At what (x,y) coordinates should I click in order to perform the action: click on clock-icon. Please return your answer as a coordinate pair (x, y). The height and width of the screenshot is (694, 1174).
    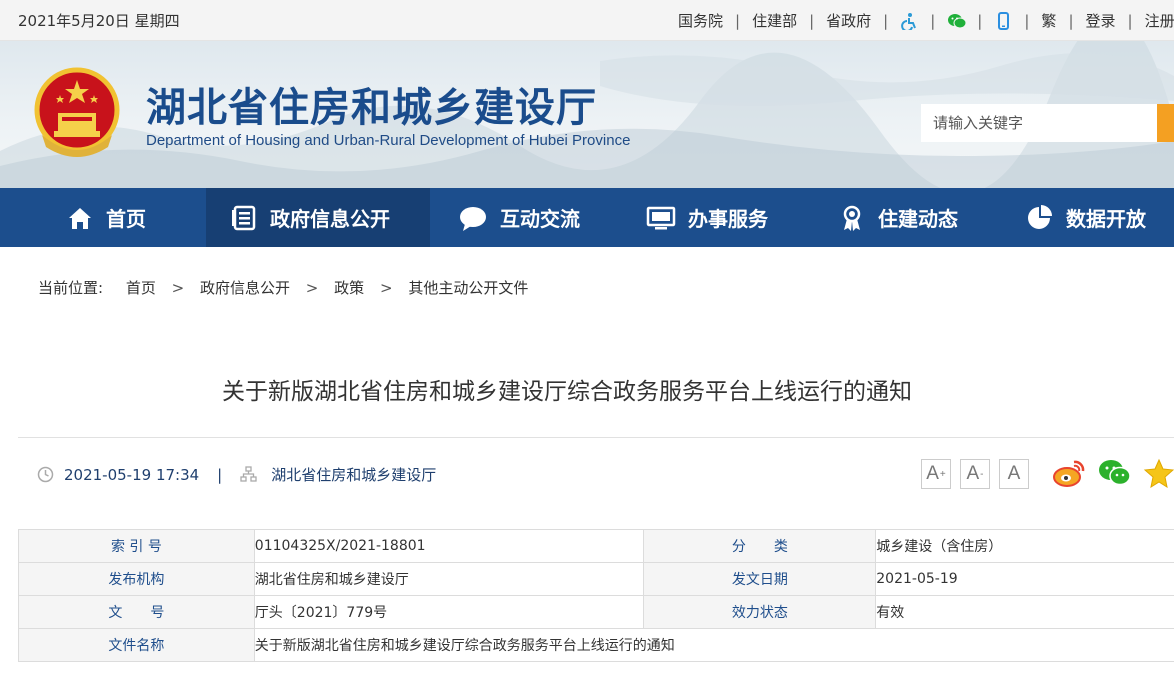
    Looking at the image, I should click on (45, 474).